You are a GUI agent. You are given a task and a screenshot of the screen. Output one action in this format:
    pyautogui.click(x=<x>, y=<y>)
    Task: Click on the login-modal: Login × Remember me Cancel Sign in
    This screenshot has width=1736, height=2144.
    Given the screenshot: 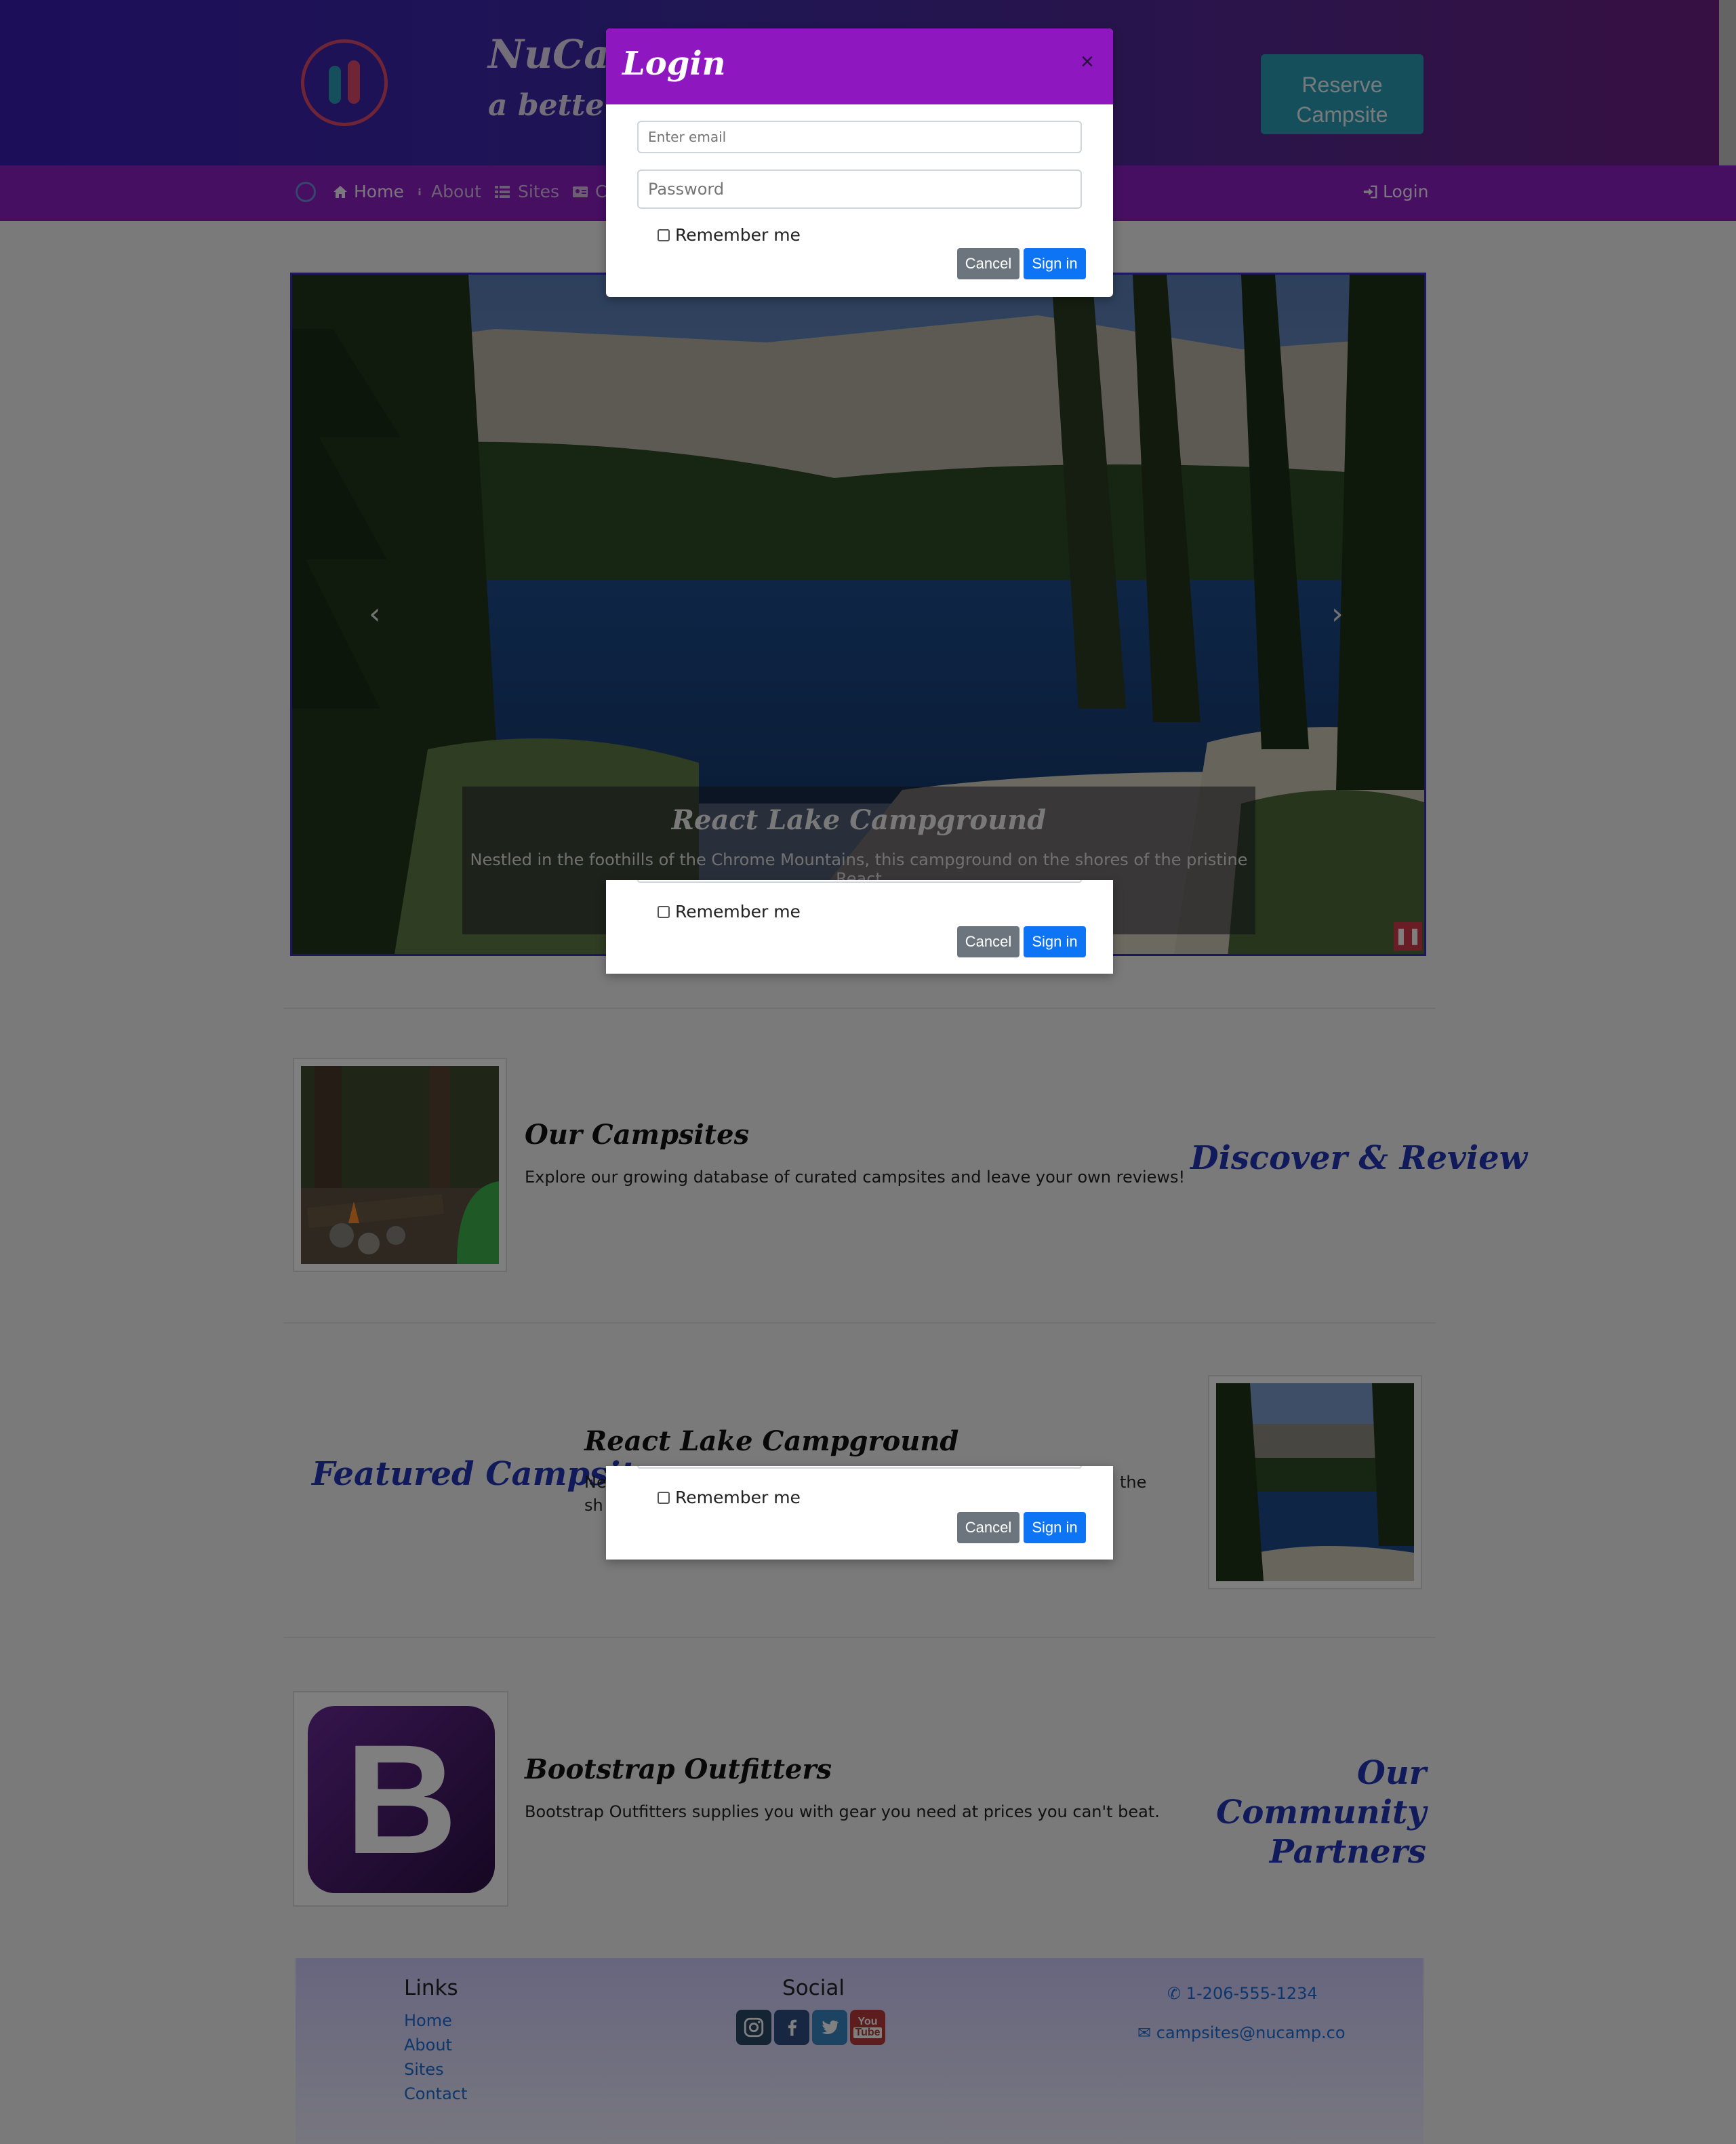 What is the action you would take?
    pyautogui.click(x=860, y=162)
    